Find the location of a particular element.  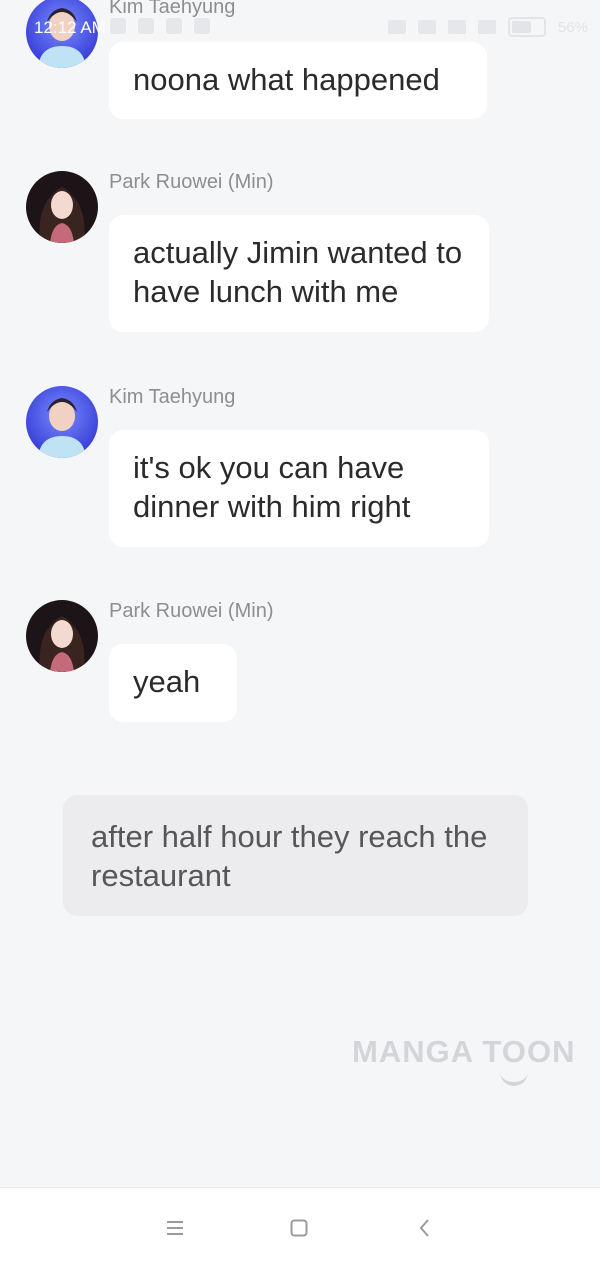

back-icon is located at coordinates (425, 1228).